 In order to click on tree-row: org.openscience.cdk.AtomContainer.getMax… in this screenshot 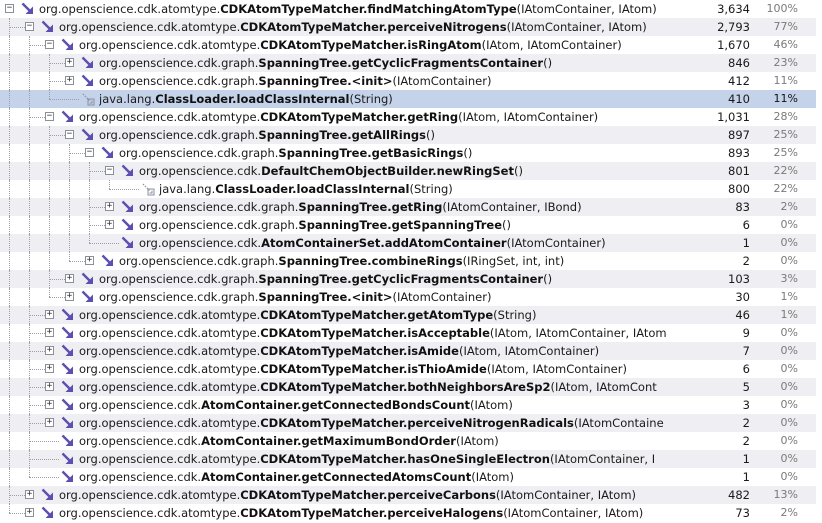, I will do `click(411, 441)`.